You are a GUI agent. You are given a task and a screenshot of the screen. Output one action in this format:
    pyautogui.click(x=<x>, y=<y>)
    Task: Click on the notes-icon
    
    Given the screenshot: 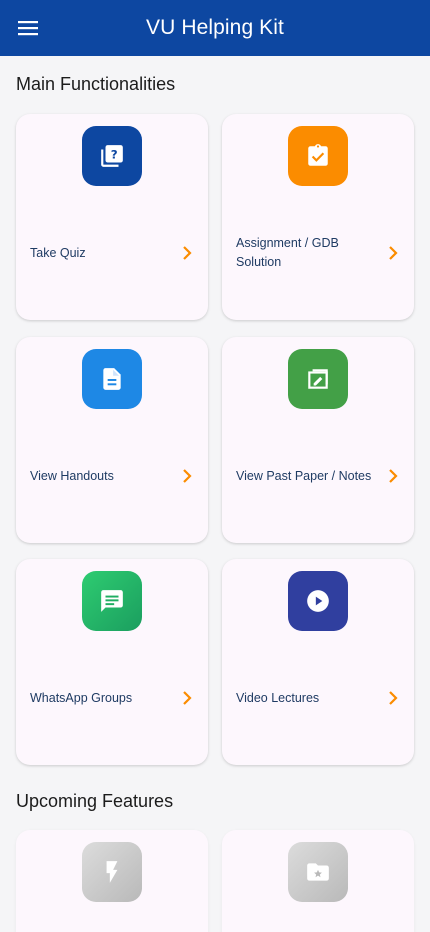 What is the action you would take?
    pyautogui.click(x=318, y=379)
    